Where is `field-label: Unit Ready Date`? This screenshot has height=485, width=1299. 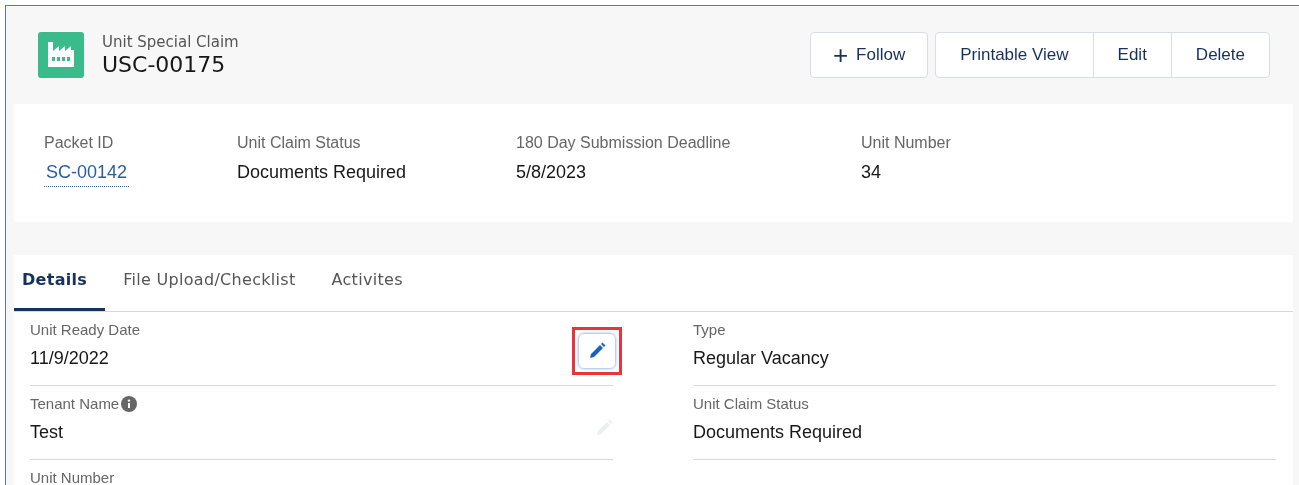 field-label: Unit Ready Date is located at coordinates (85, 329).